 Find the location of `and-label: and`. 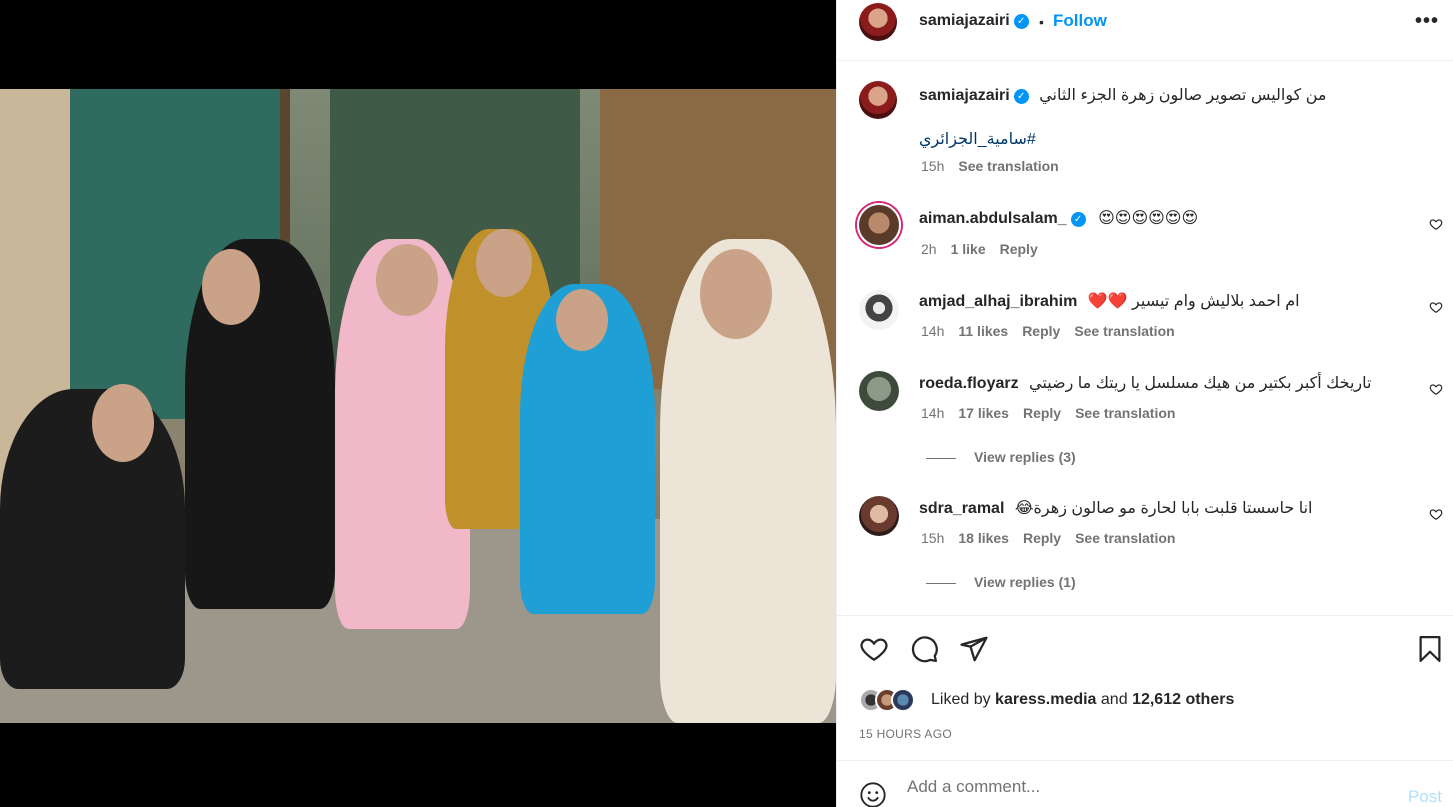

and-label: and is located at coordinates (1114, 699).